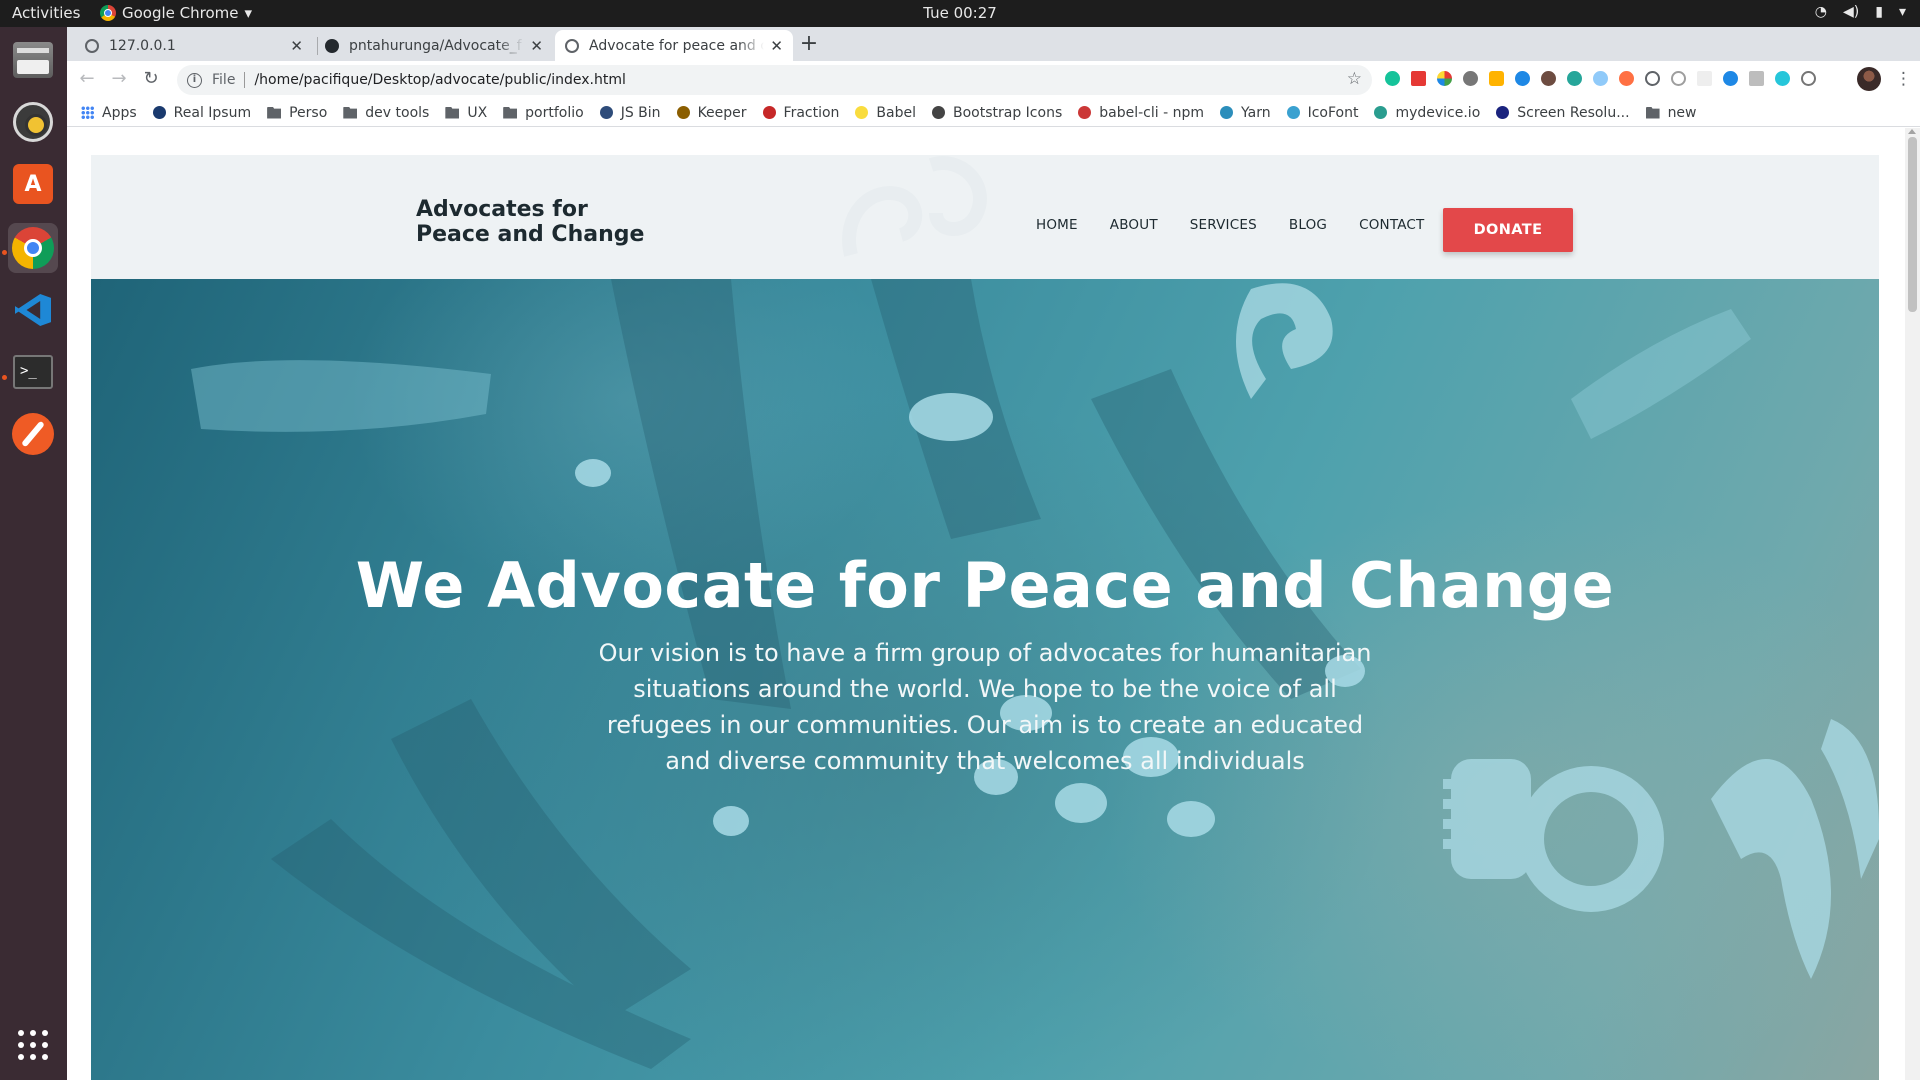  Describe the element at coordinates (194, 80) in the screenshot. I see `info-icon: i` at that location.